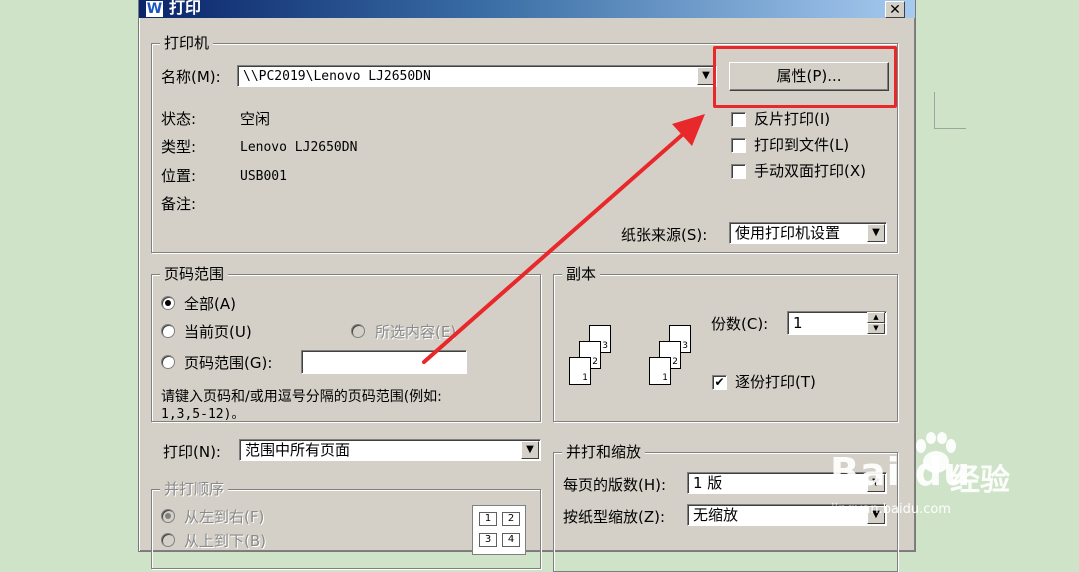  I want to click on pages-per-sheet-label: 每页的版数(H):, so click(615, 485).